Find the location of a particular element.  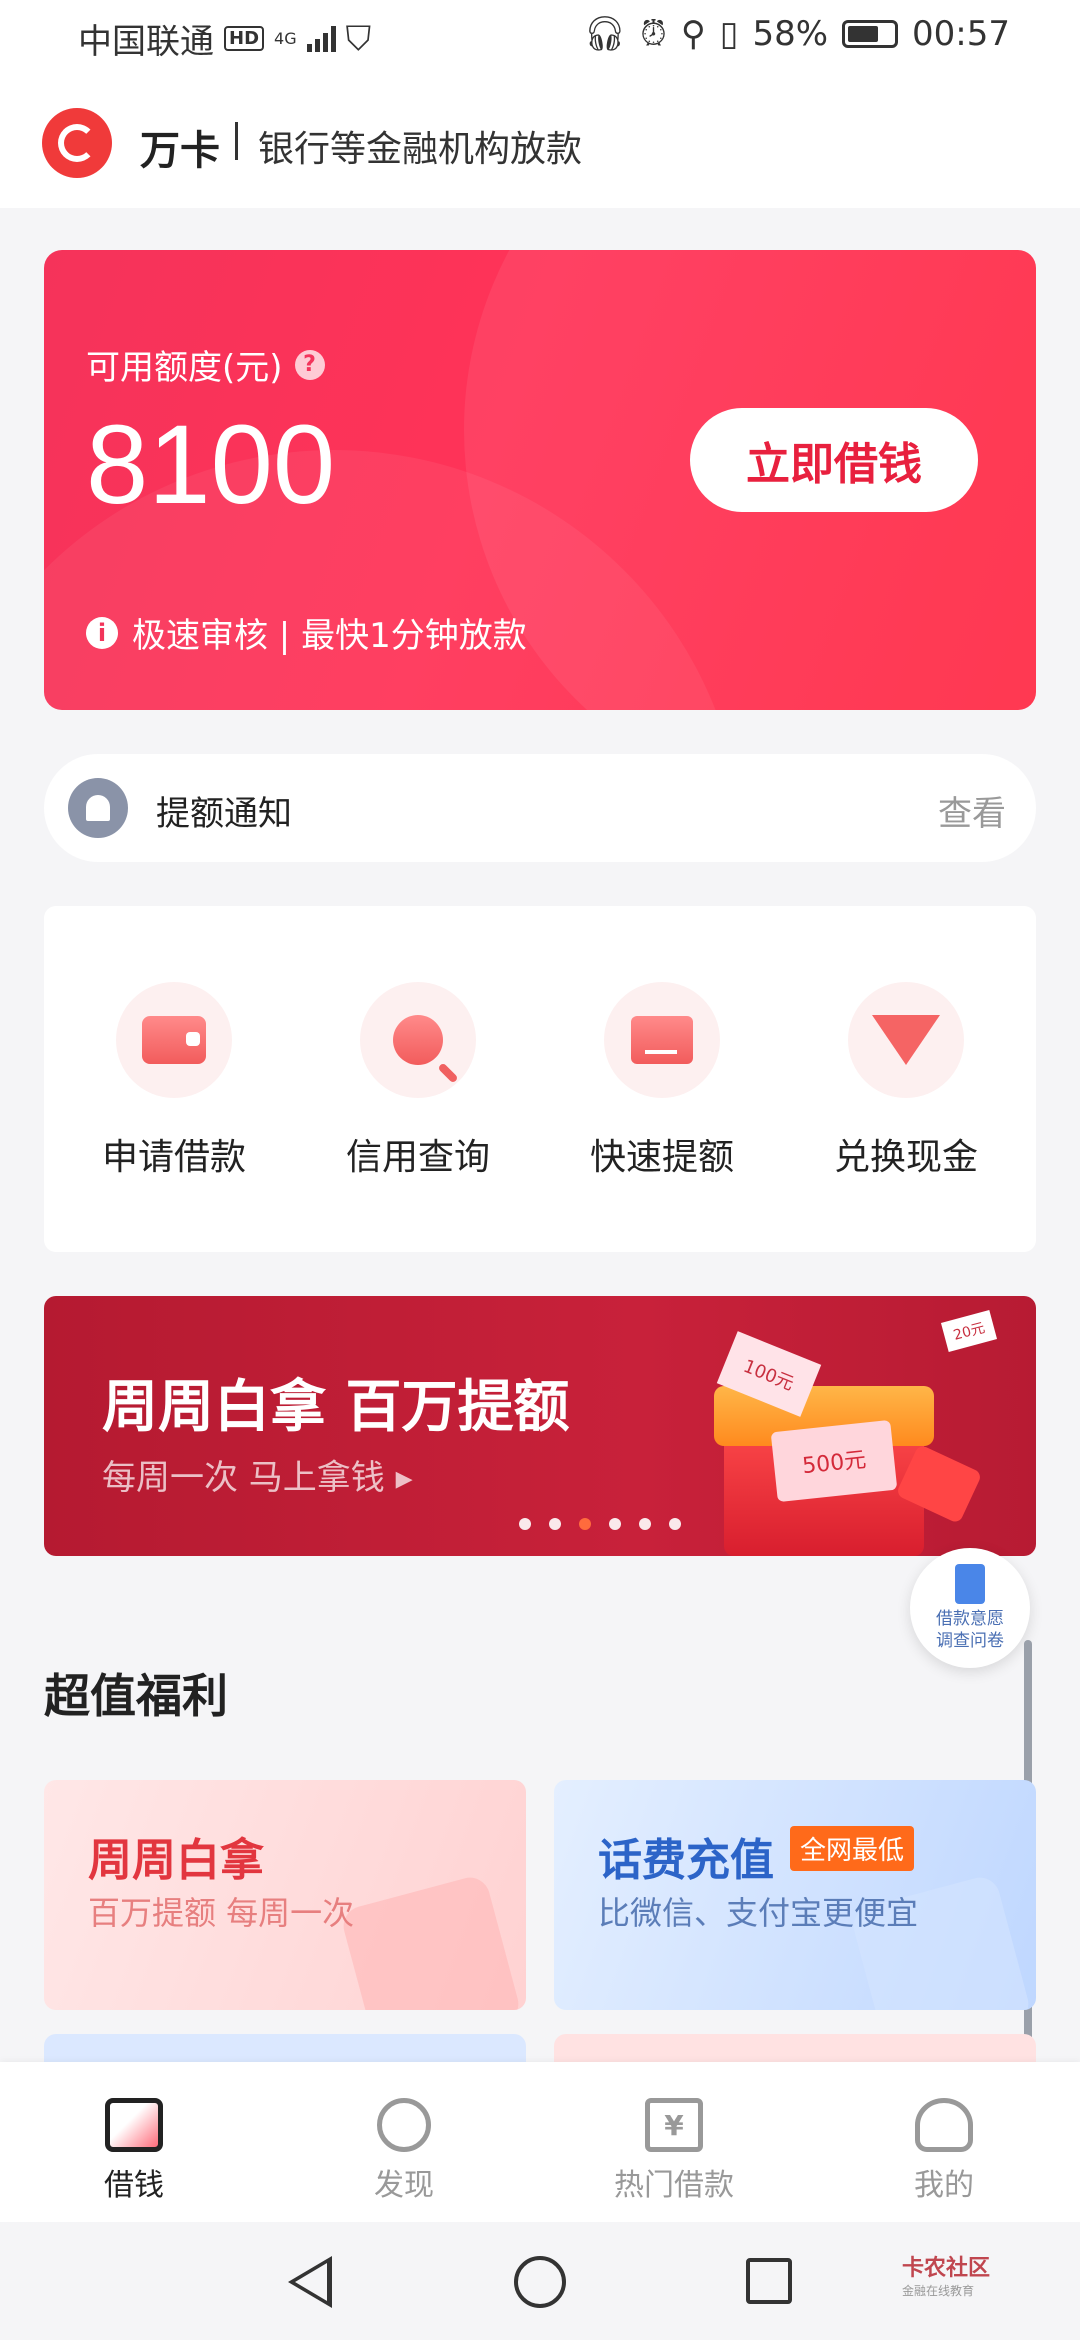

survey-line1: 借款意愿 is located at coordinates (970, 1619).